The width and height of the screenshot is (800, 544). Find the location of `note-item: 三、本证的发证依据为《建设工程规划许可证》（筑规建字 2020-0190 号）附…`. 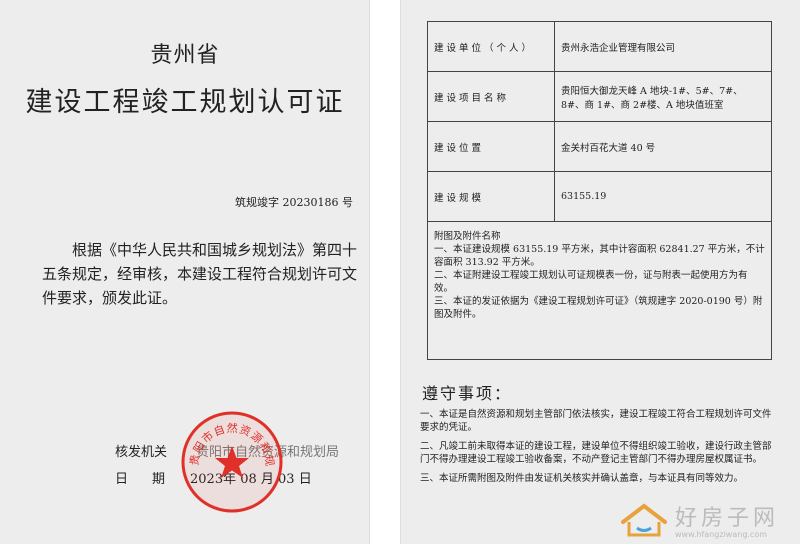

note-item: 三、本证的发证依据为《建设工程规划许可证》（筑规建字 2020-0190 号）附… is located at coordinates (598, 308).